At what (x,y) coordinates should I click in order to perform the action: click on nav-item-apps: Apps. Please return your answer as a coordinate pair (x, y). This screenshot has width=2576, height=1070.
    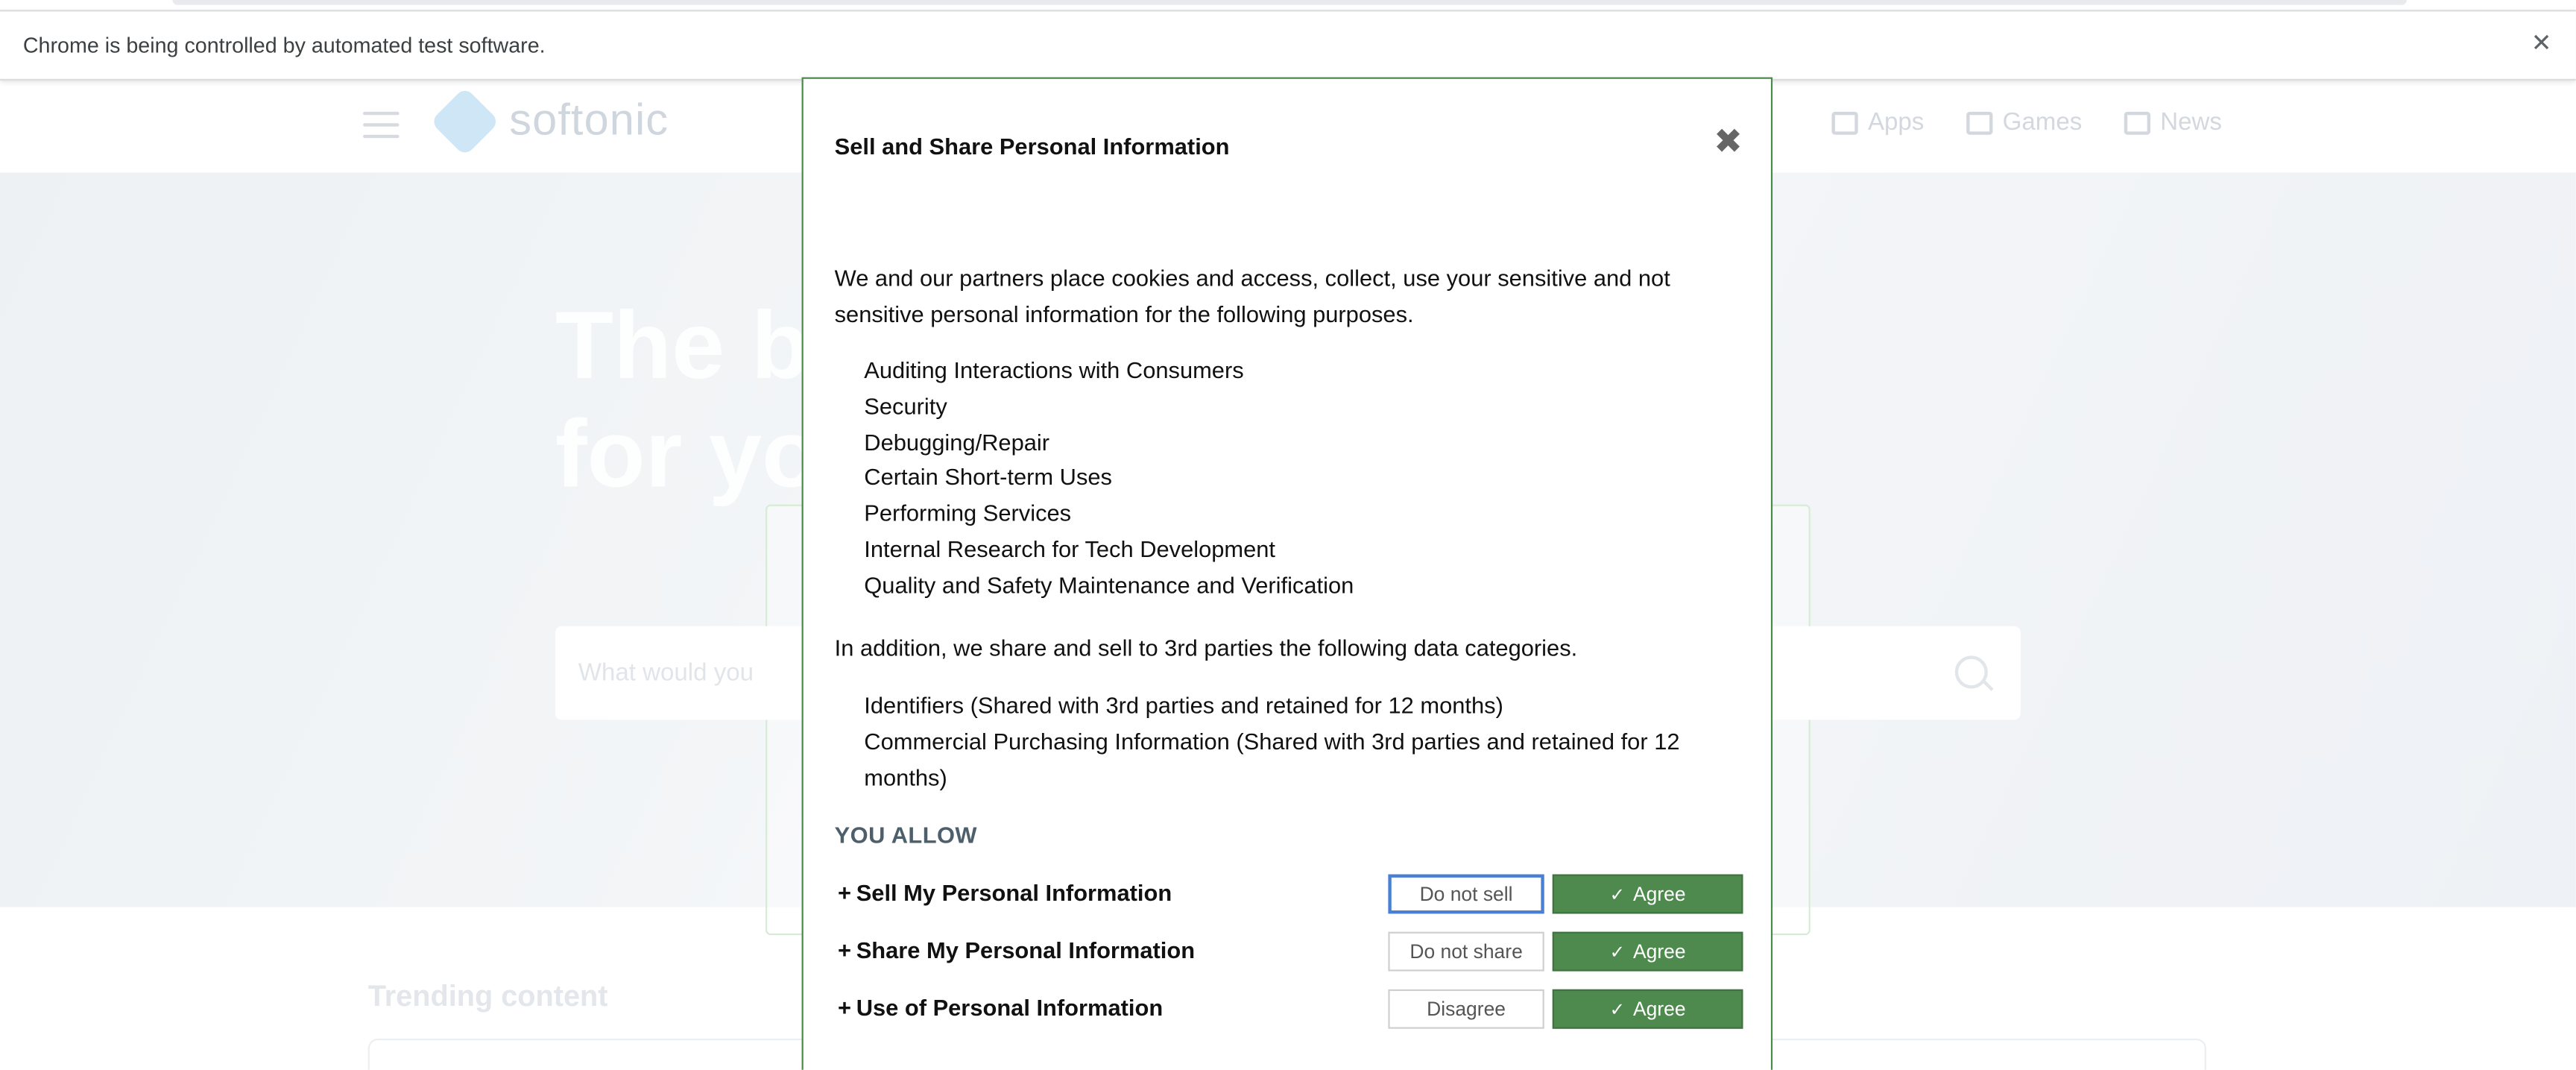
    Looking at the image, I should click on (1877, 122).